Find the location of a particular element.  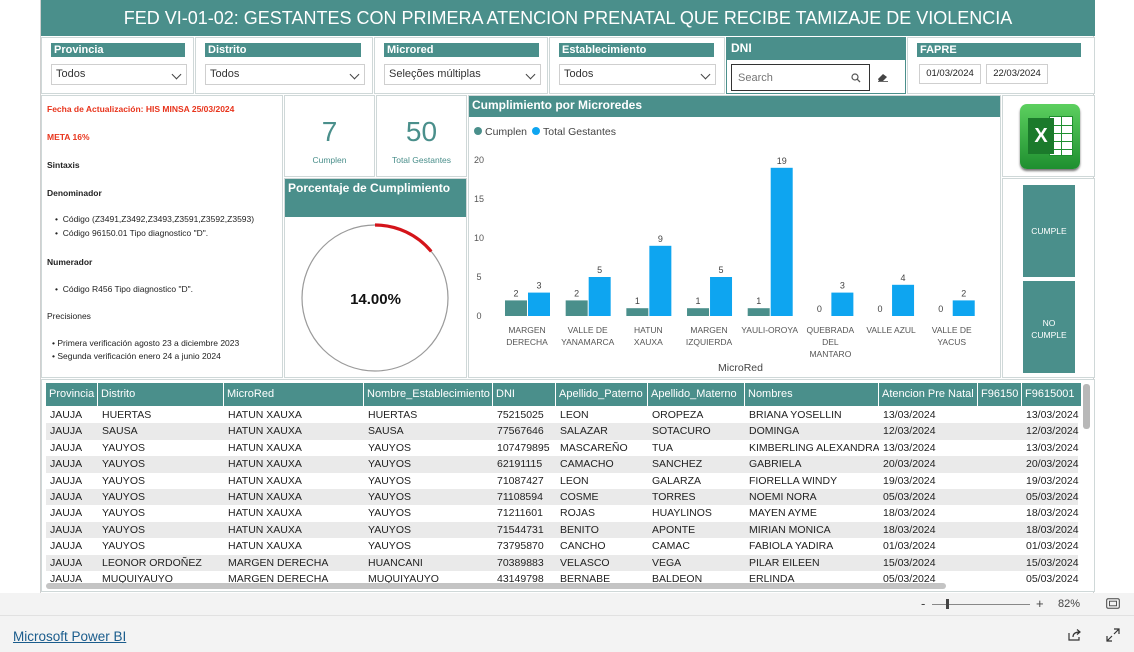

table-cell: PILAR EILEEN is located at coordinates (784, 562).